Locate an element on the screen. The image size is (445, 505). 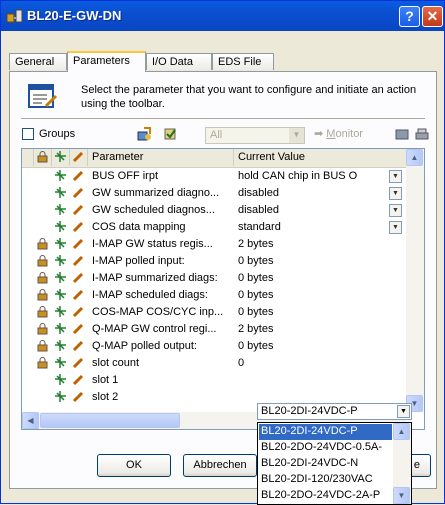
cancel-button: Abbrechen is located at coordinates (220, 465).